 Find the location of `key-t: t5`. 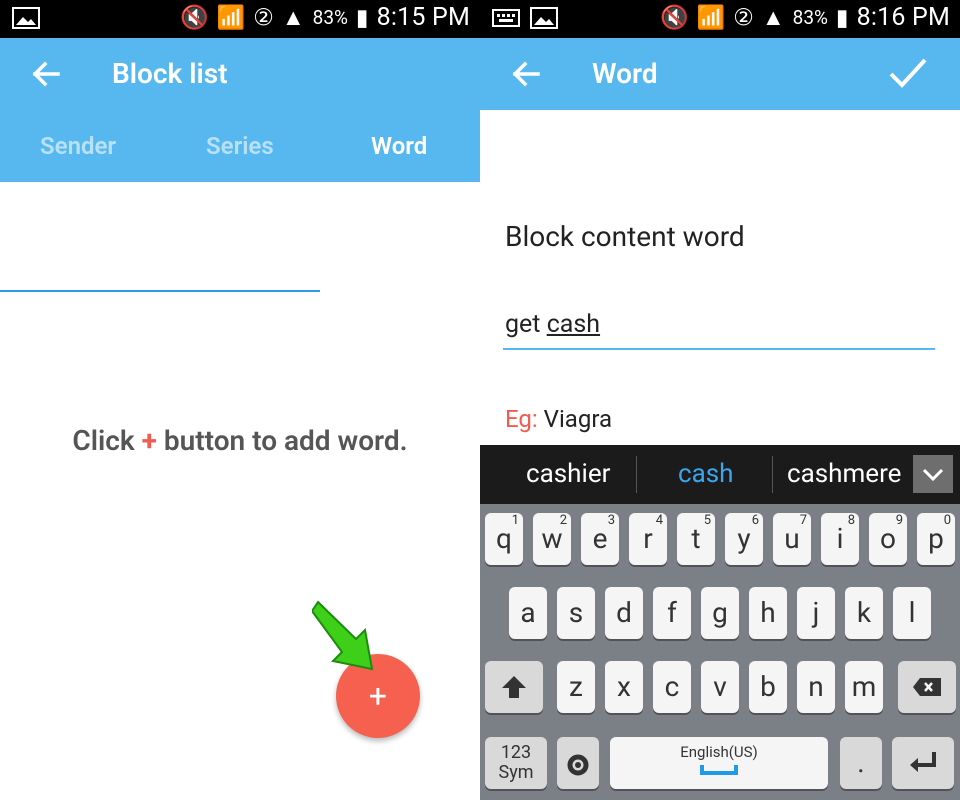

key-t: t5 is located at coordinates (696, 539).